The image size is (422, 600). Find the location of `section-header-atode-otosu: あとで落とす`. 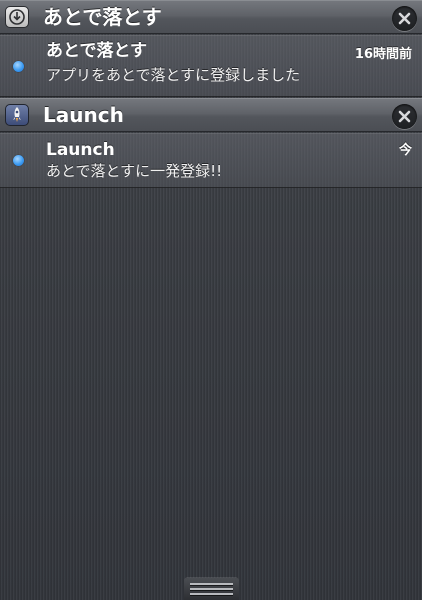

section-header-atode-otosu: あとで落とす is located at coordinates (211, 17).